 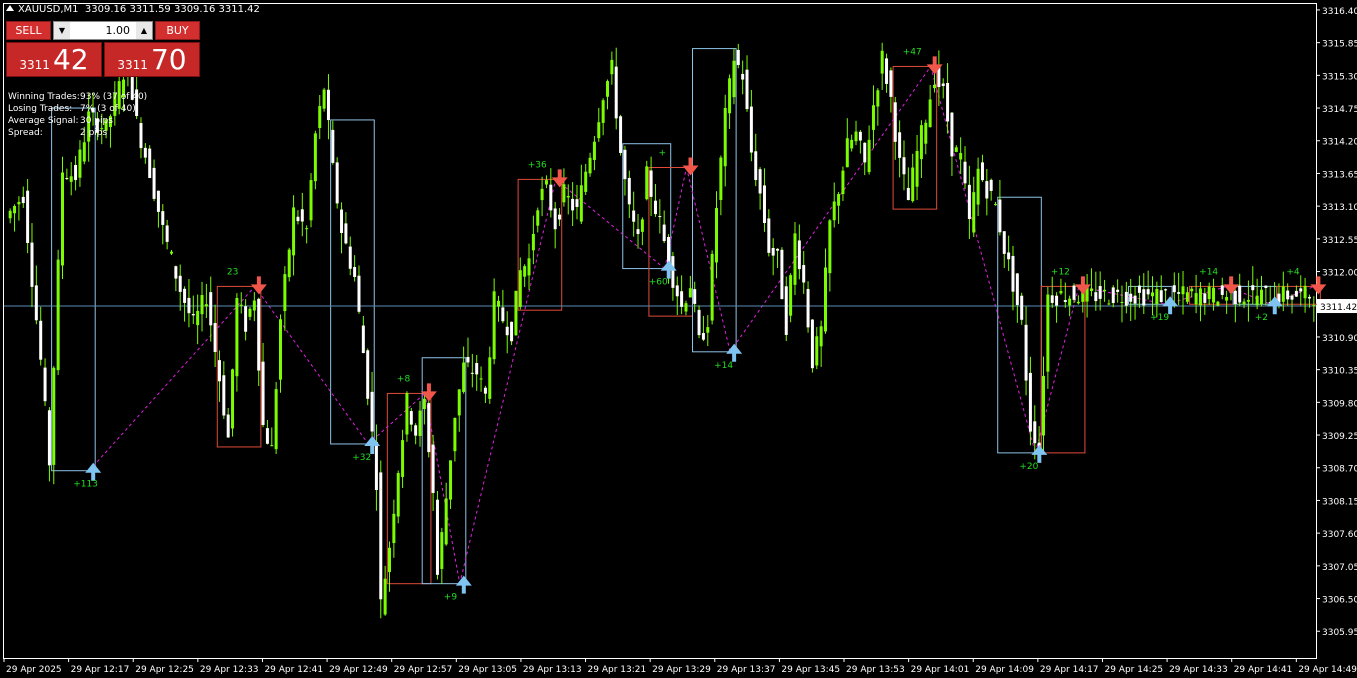 What do you see at coordinates (85, 485) in the screenshot?
I see `signal-pips-label: +113` at bounding box center [85, 485].